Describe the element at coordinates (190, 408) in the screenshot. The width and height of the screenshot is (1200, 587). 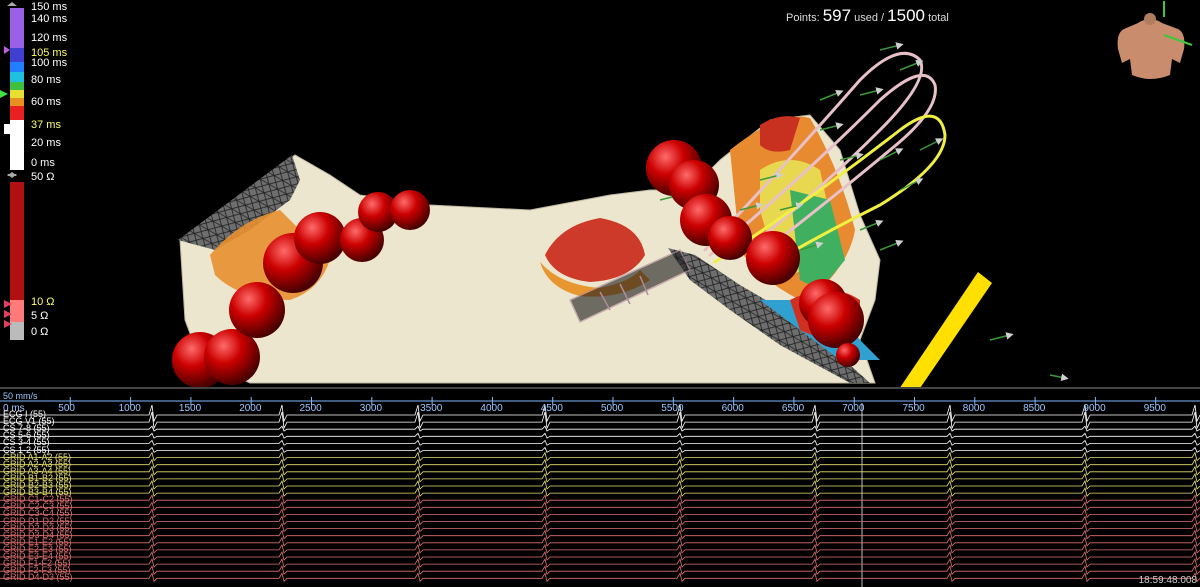
I see `timeline-tick-label: 1500` at that location.